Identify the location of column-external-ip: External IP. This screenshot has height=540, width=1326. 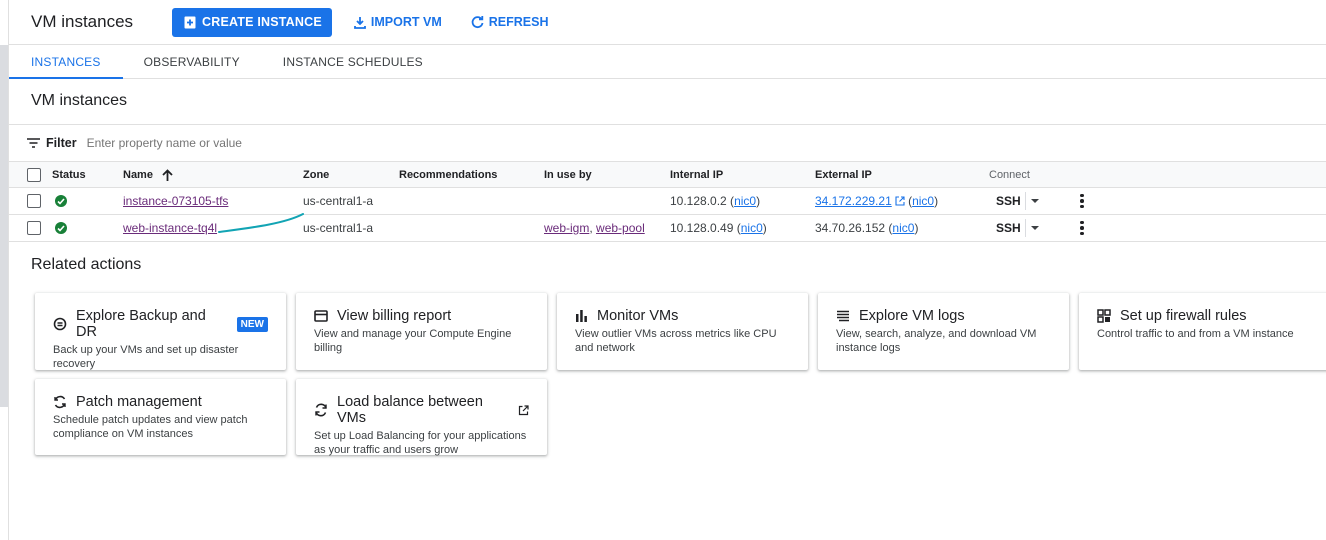
(843, 174).